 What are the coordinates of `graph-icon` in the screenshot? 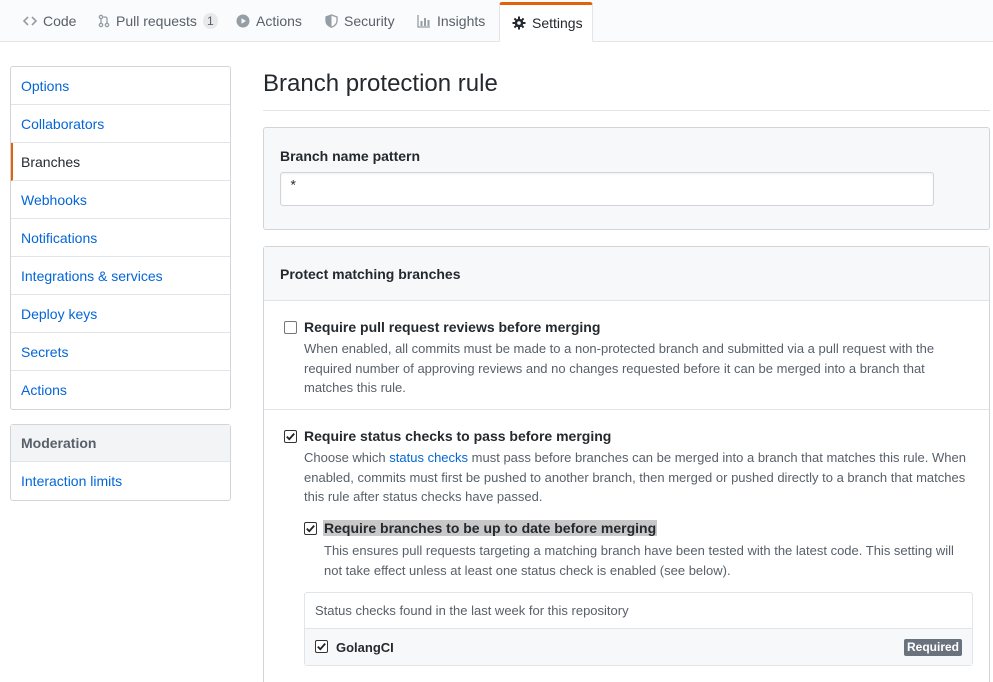 It's located at (424, 21).